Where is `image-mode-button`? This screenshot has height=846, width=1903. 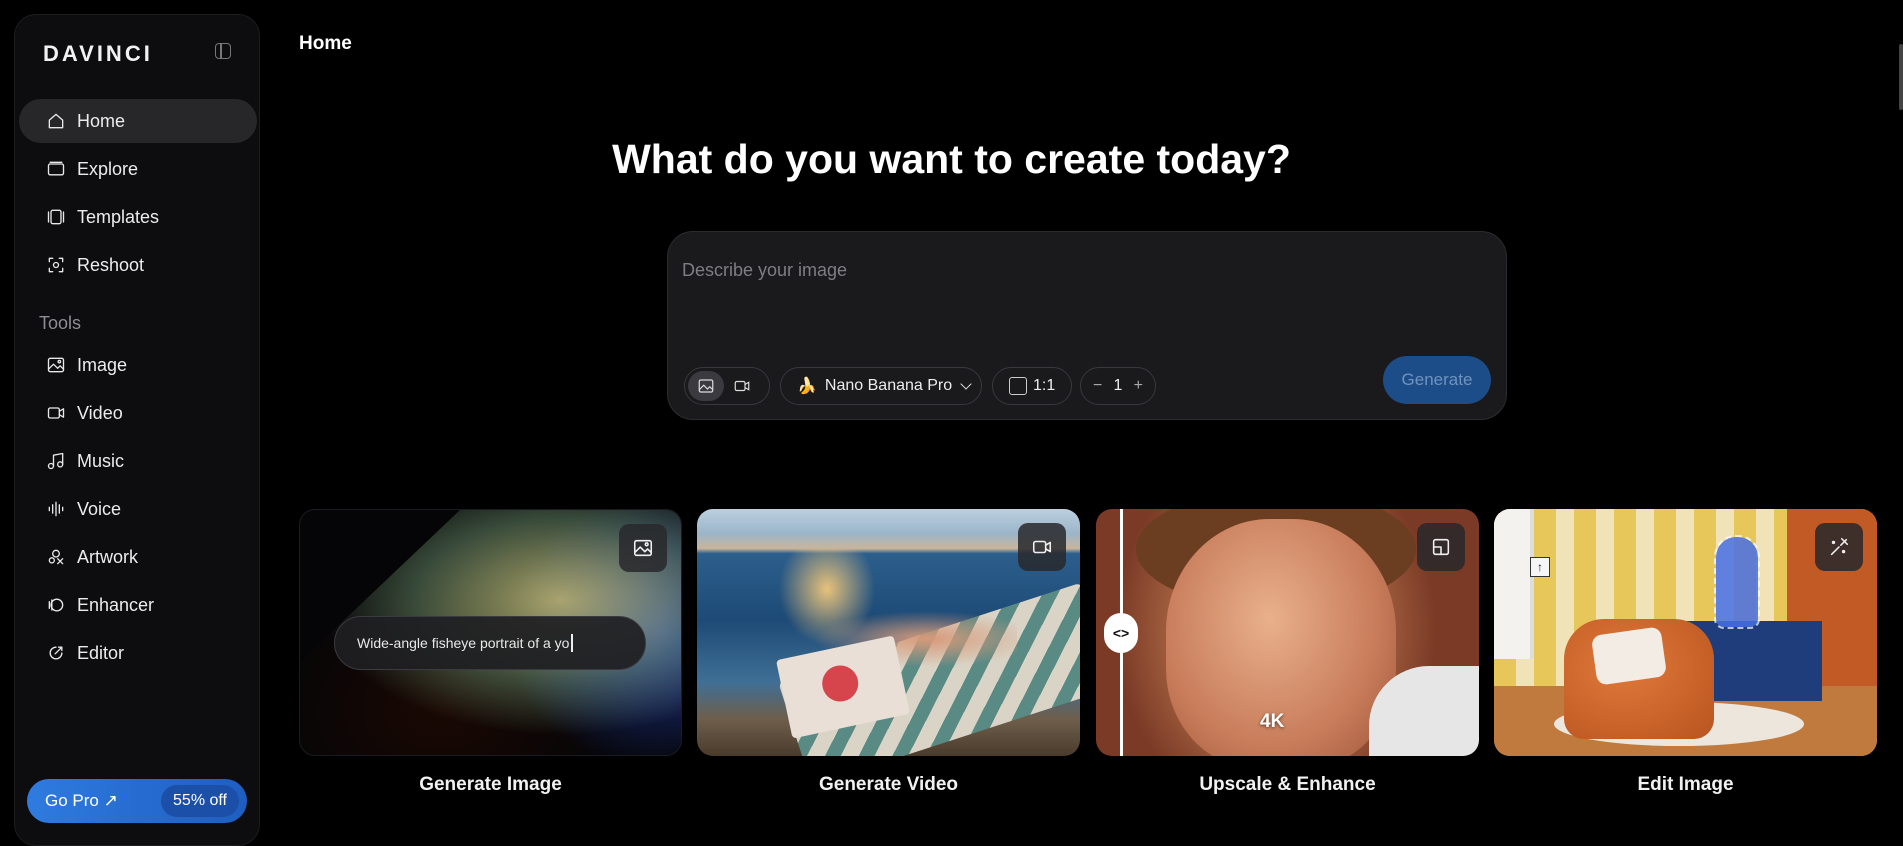 image-mode-button is located at coordinates (706, 386).